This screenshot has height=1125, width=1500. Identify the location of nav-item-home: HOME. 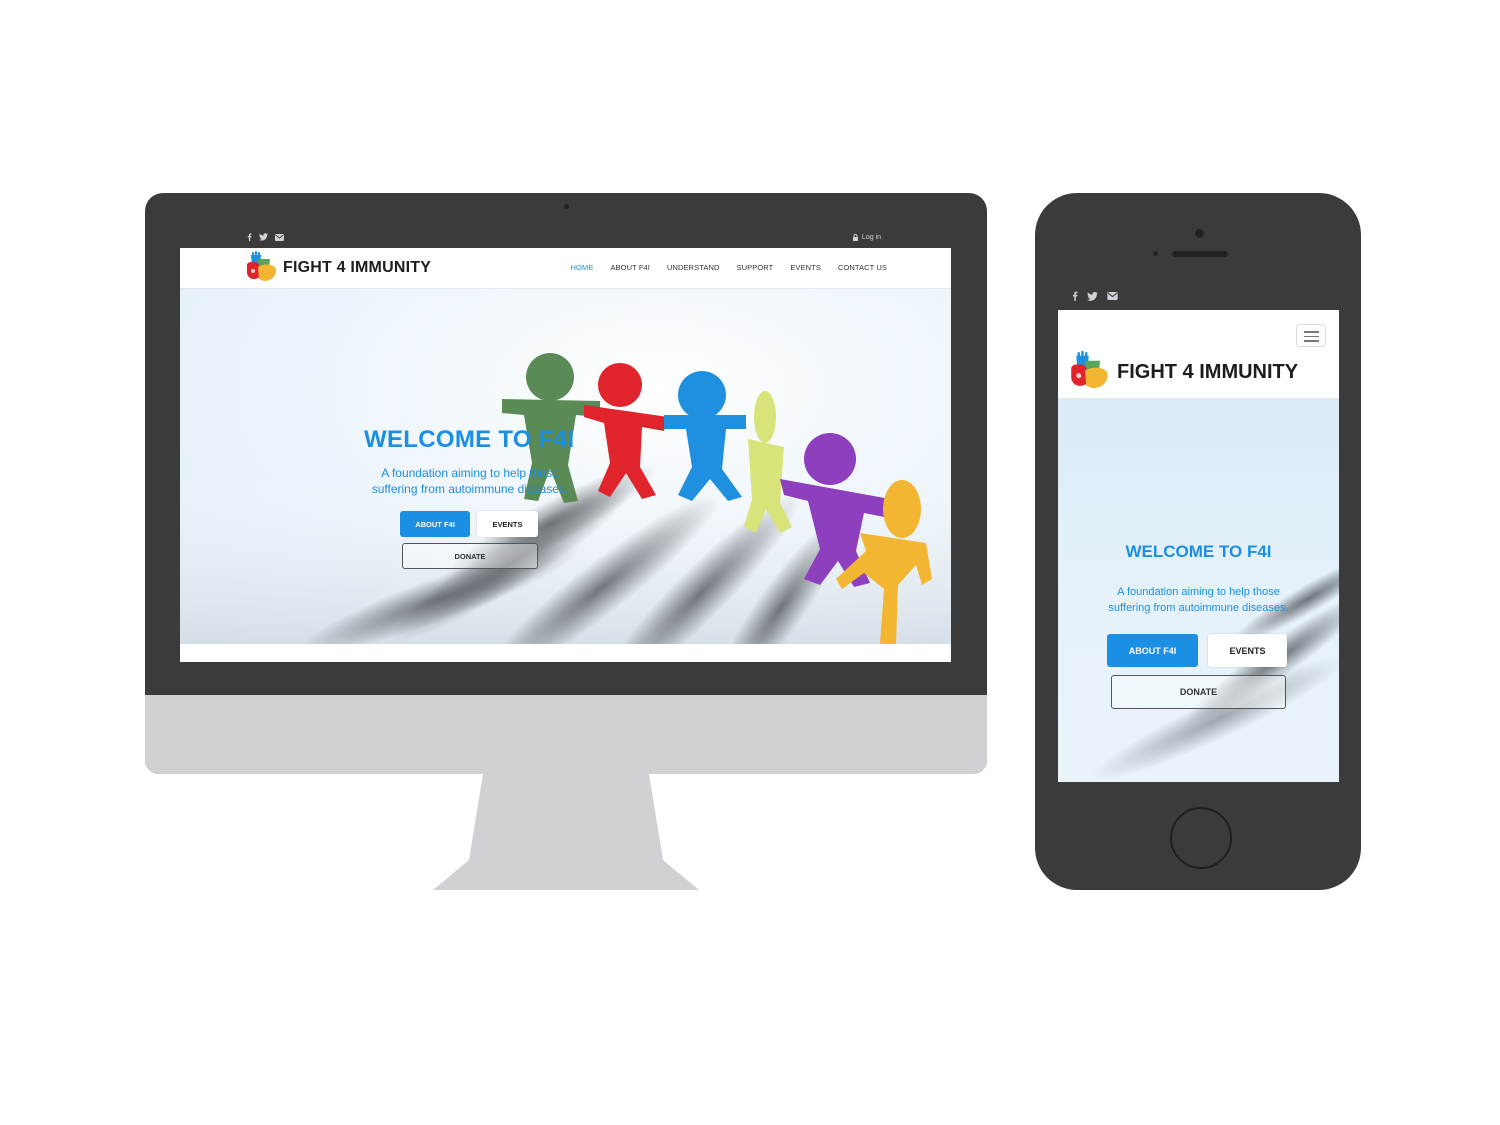
(582, 267).